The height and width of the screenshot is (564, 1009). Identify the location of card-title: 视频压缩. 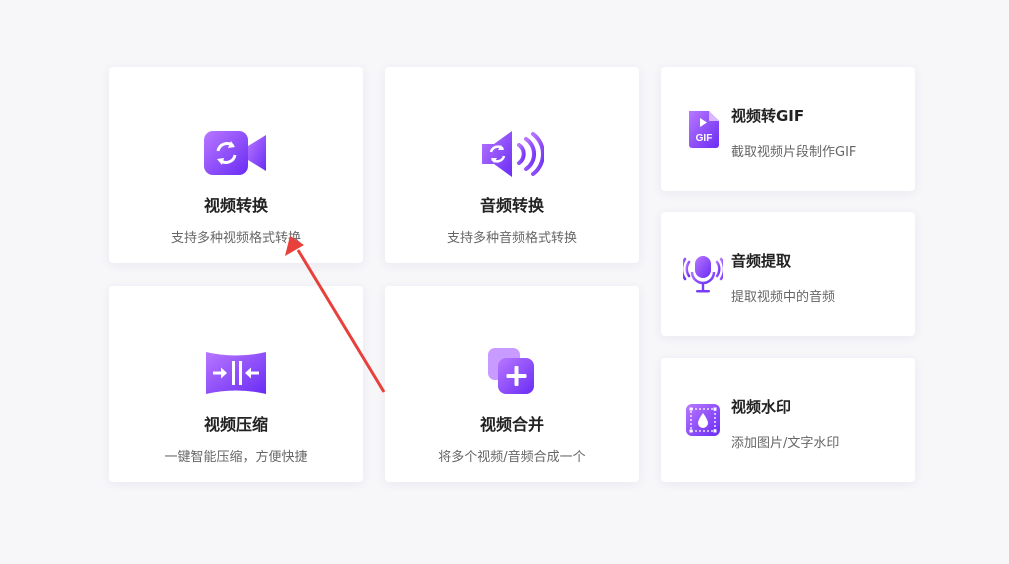
(235, 424).